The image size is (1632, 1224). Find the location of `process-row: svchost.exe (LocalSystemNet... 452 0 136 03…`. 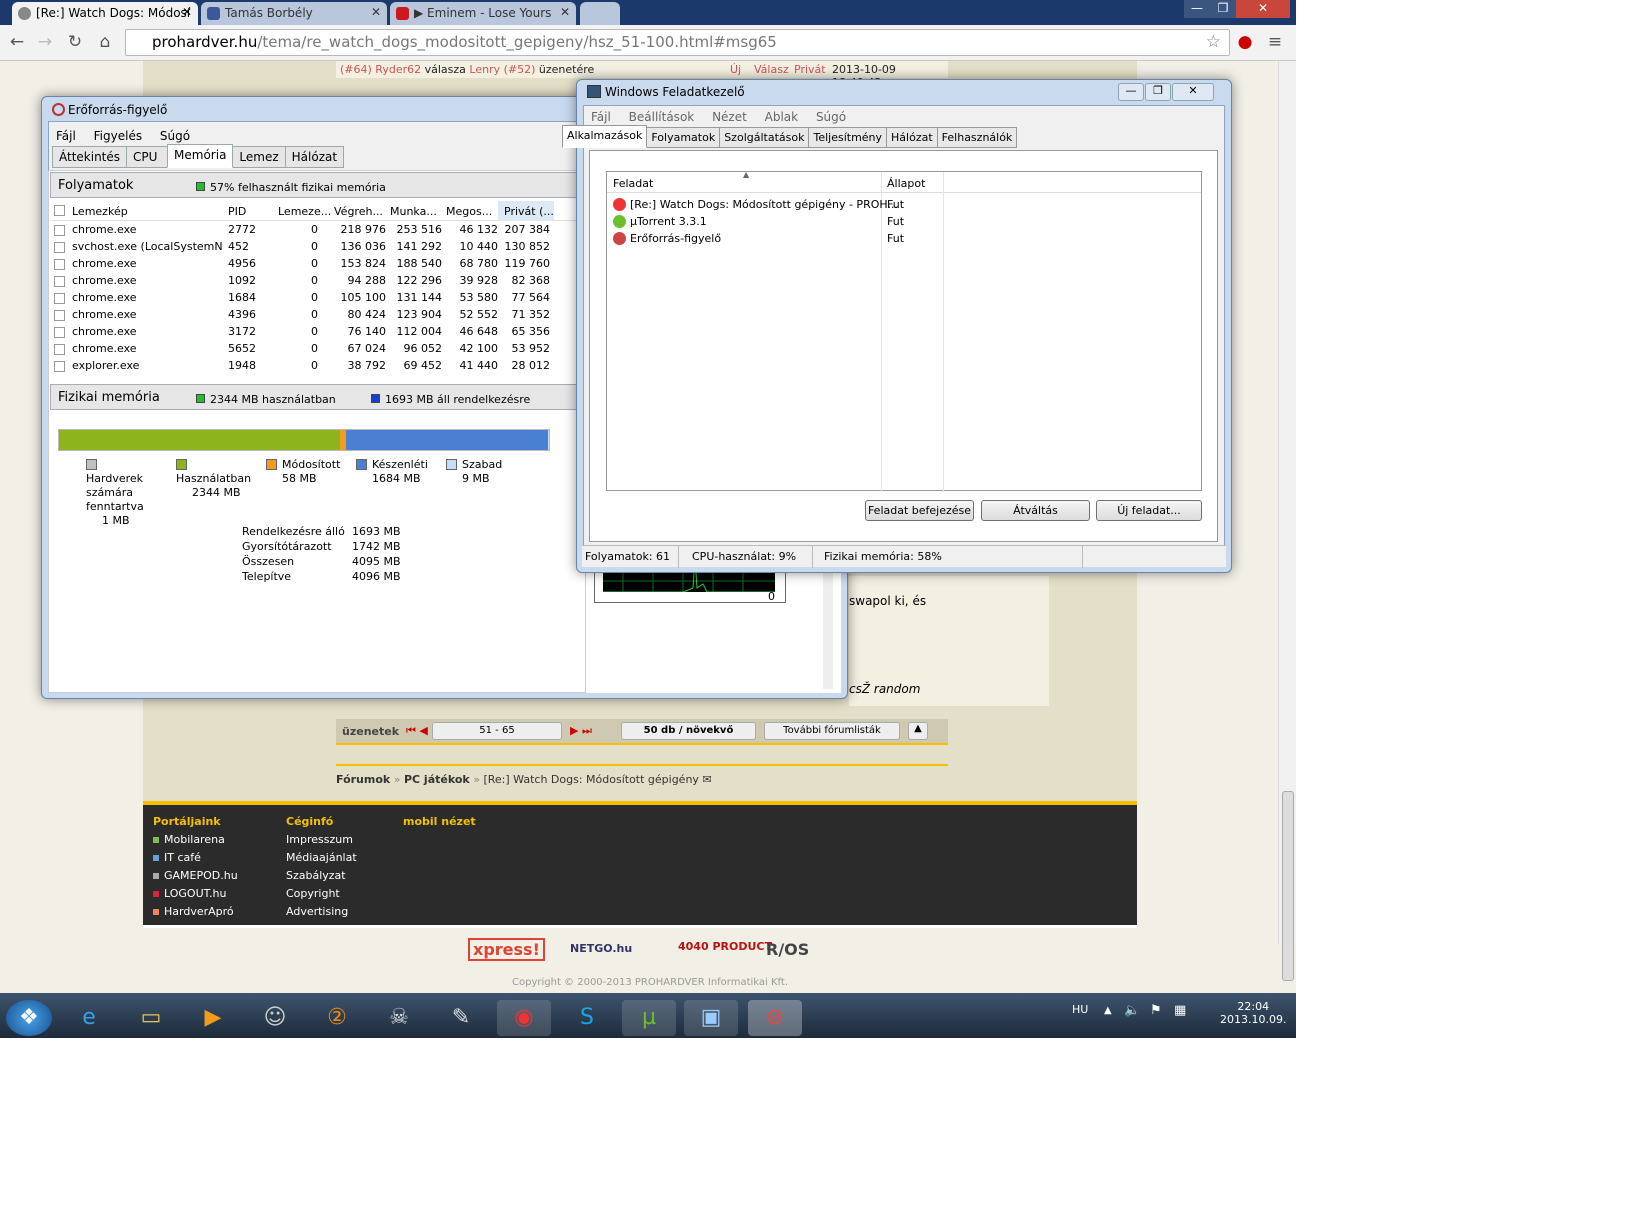

process-row: svchost.exe (LocalSystemNet... 452 0 136 03… is located at coordinates (316, 247).